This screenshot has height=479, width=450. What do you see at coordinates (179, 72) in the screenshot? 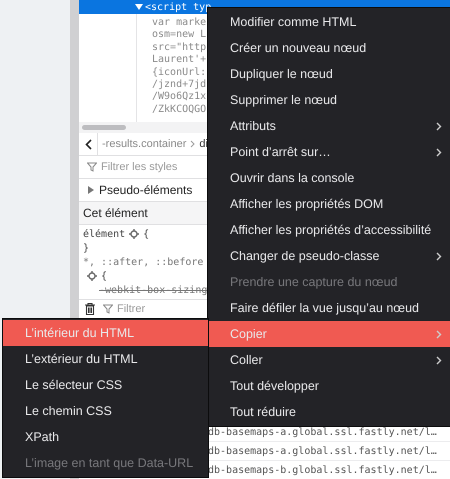
I see `code-line: {iconUrl:` at bounding box center [179, 72].